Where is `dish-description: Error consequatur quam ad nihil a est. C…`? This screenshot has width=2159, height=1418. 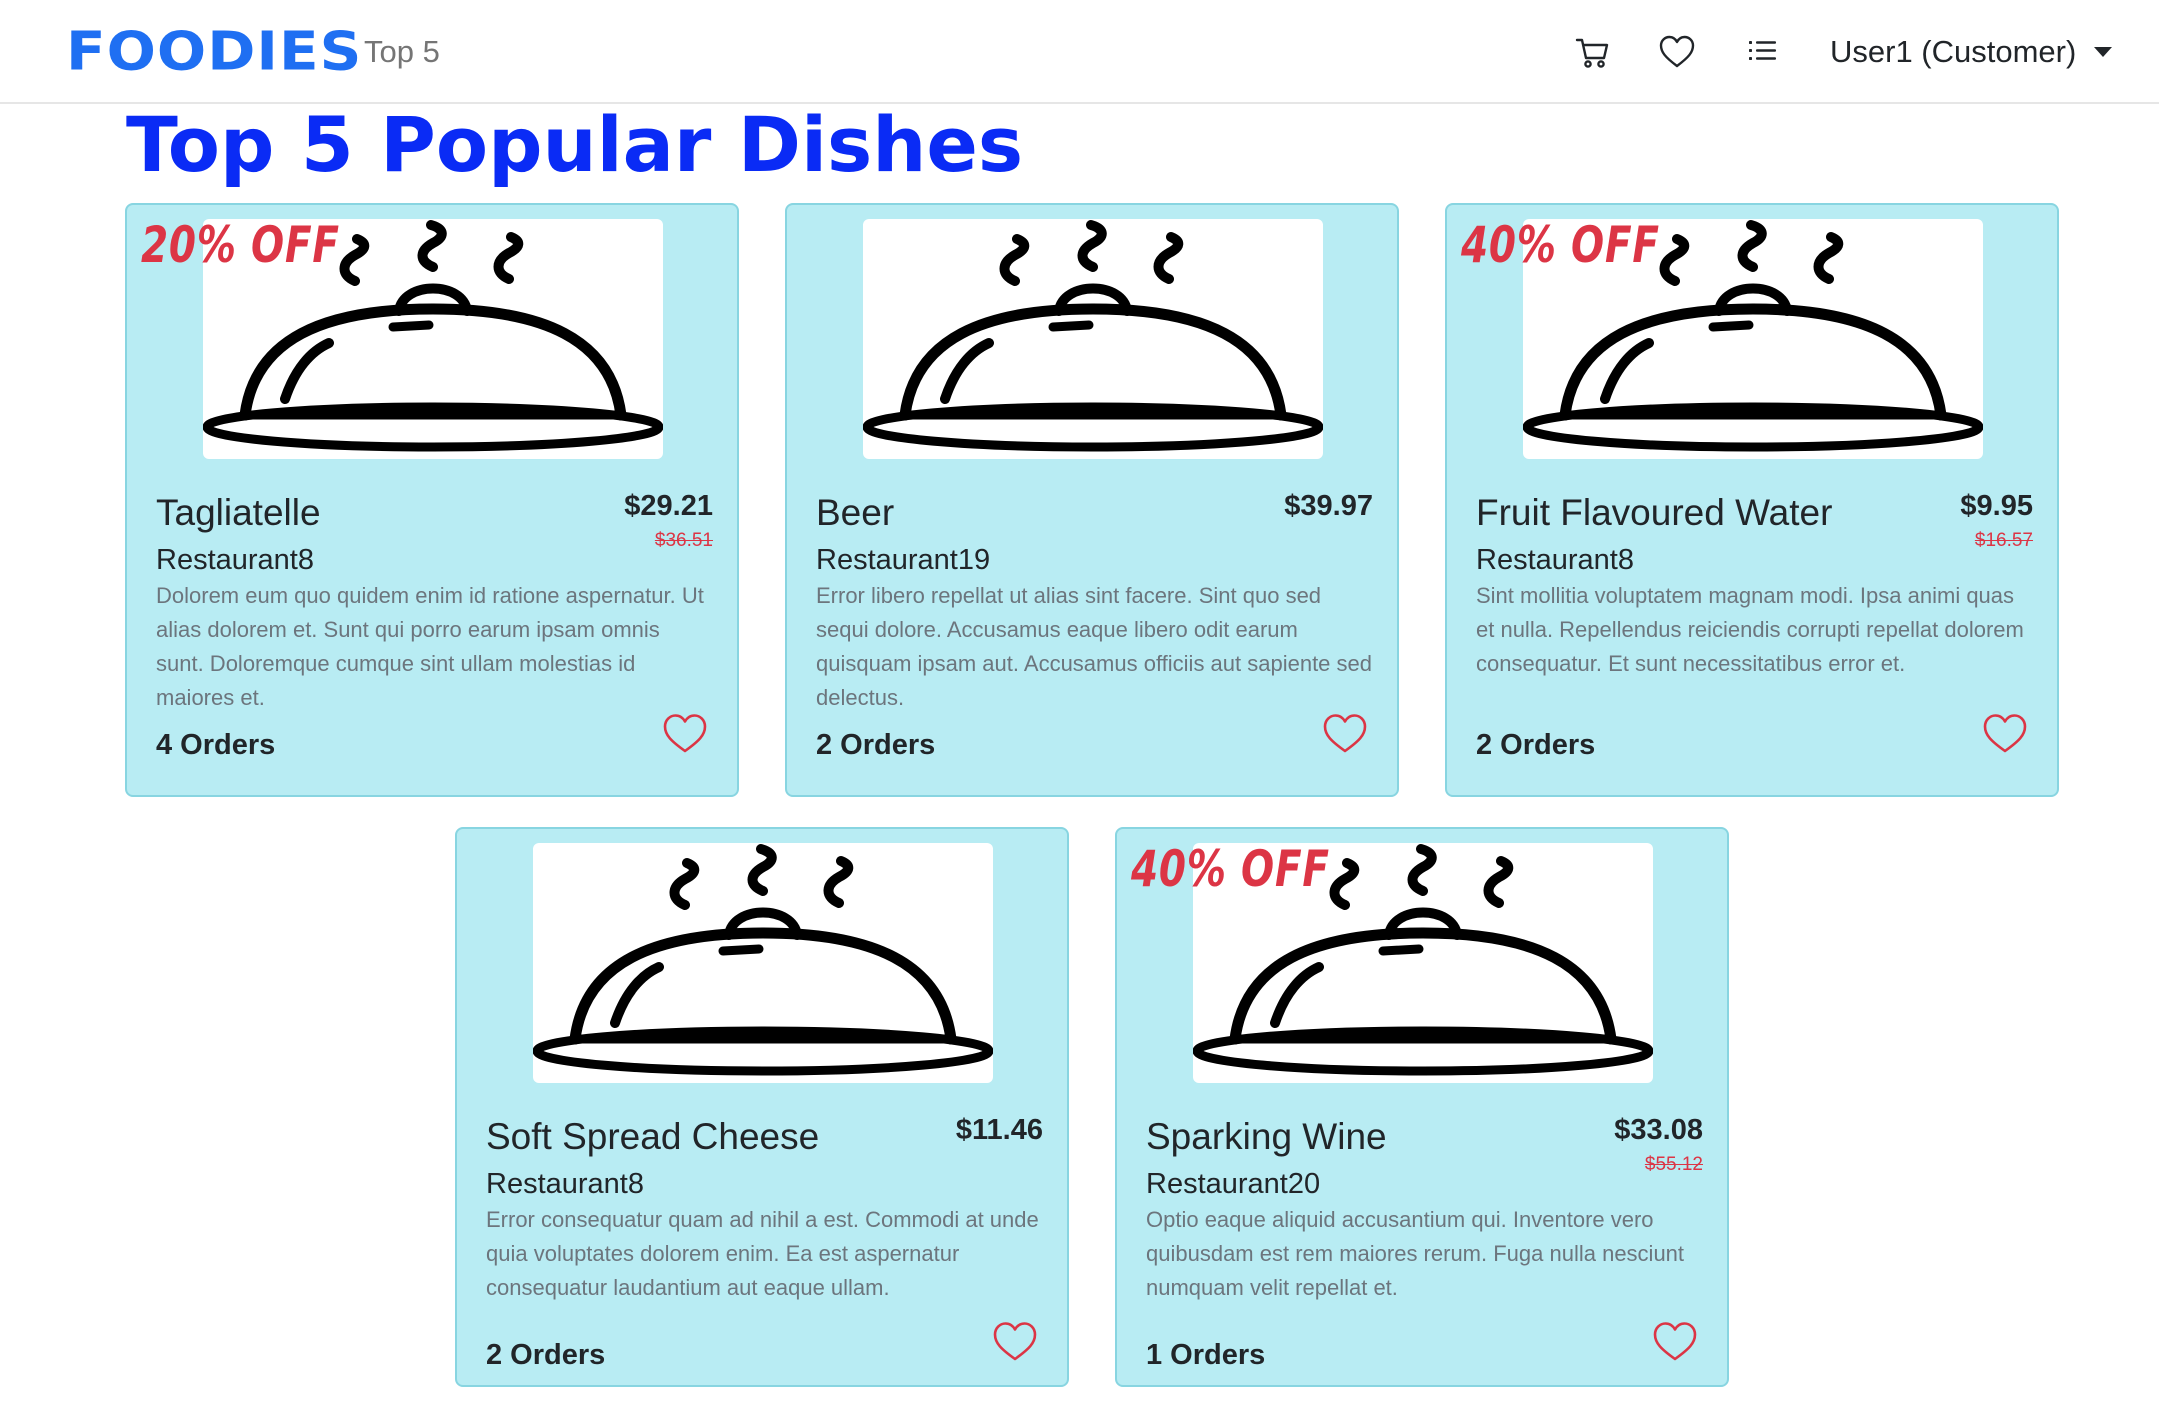
dish-description: Error consequatur quam ad nihil a est. C… is located at coordinates (762, 1253).